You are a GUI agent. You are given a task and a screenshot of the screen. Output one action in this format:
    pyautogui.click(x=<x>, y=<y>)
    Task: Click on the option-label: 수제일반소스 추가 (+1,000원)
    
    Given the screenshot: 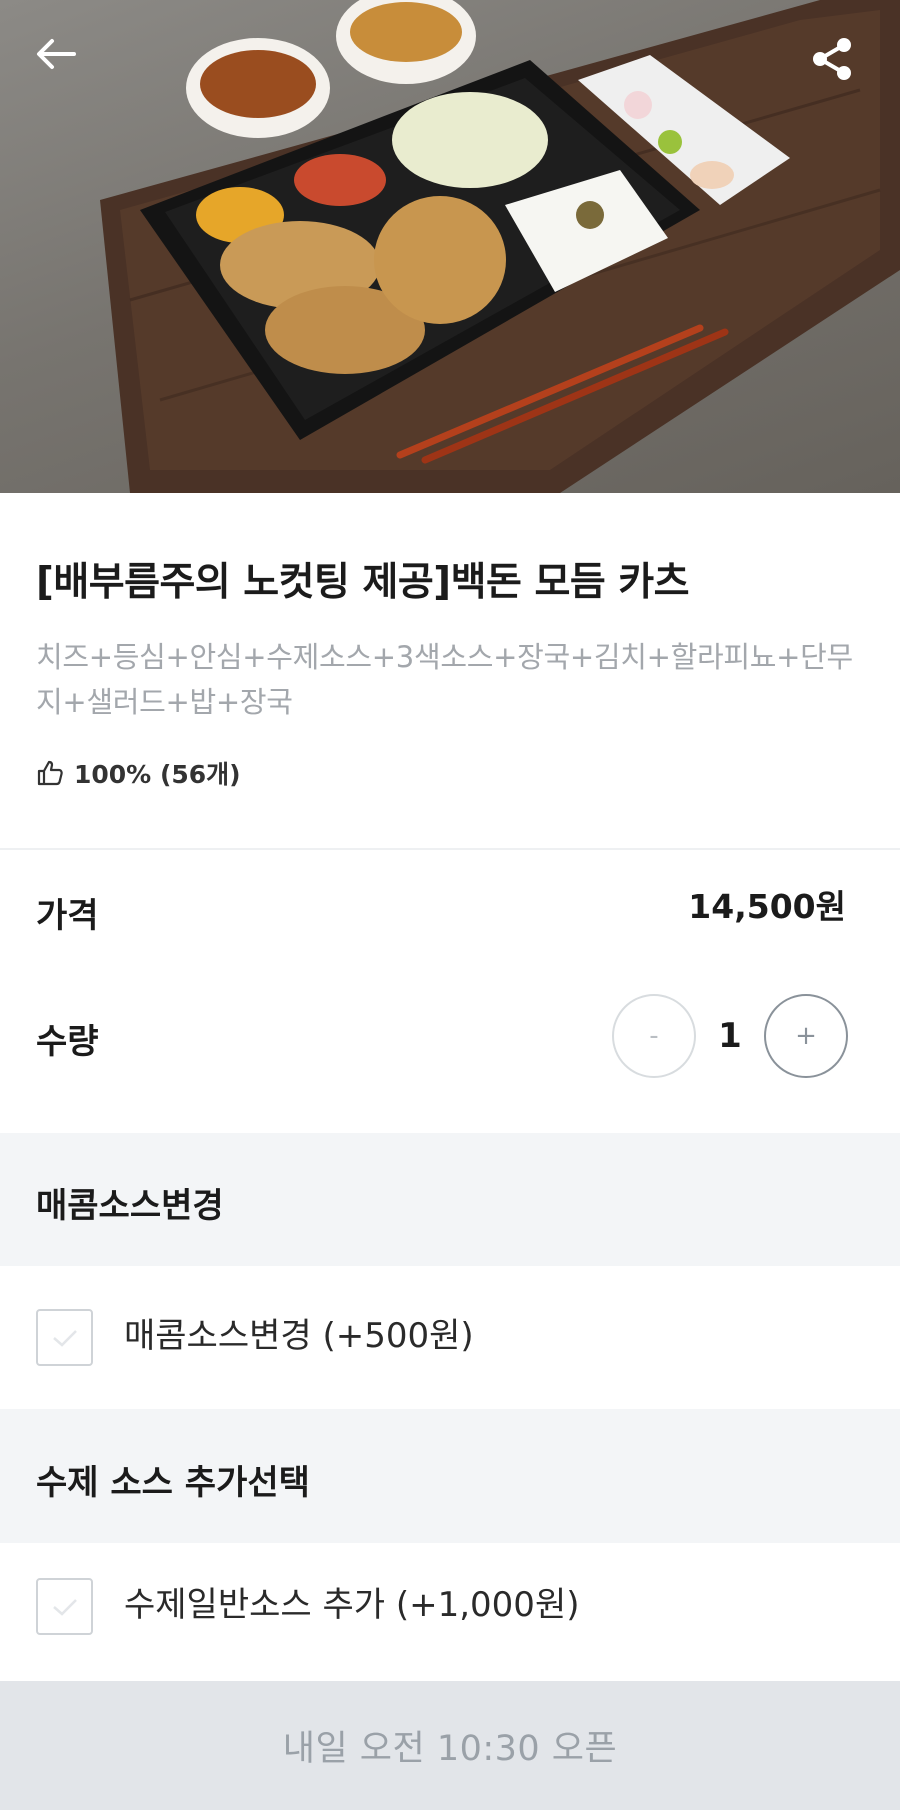 What is the action you would take?
    pyautogui.click(x=352, y=1605)
    